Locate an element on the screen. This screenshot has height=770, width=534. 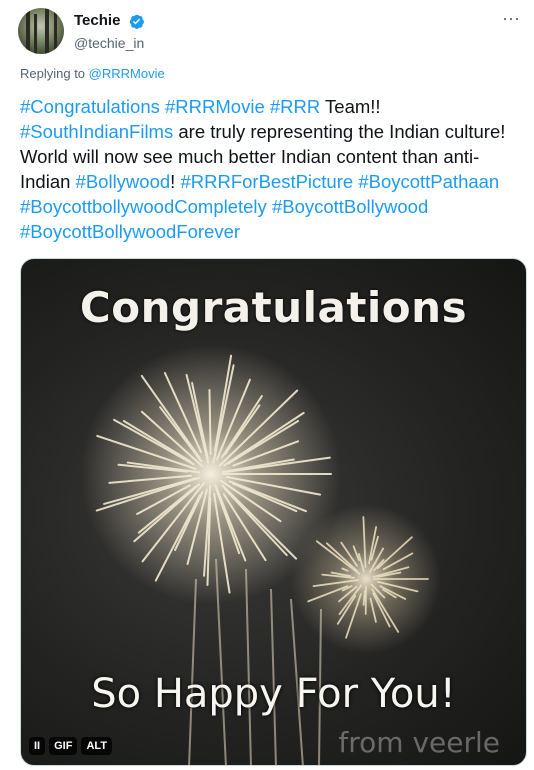
author-handle: @techie_in is located at coordinates (109, 43).